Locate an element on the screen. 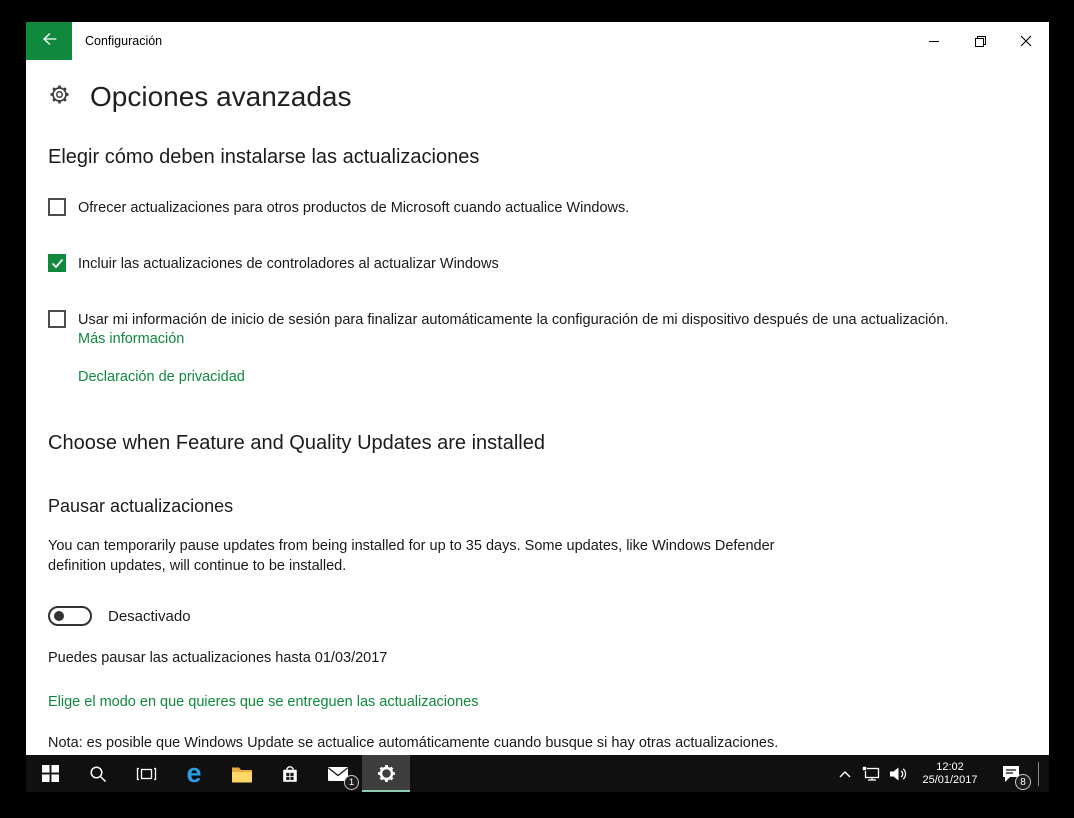  toggle-state-label: Desactivado is located at coordinates (149, 616).